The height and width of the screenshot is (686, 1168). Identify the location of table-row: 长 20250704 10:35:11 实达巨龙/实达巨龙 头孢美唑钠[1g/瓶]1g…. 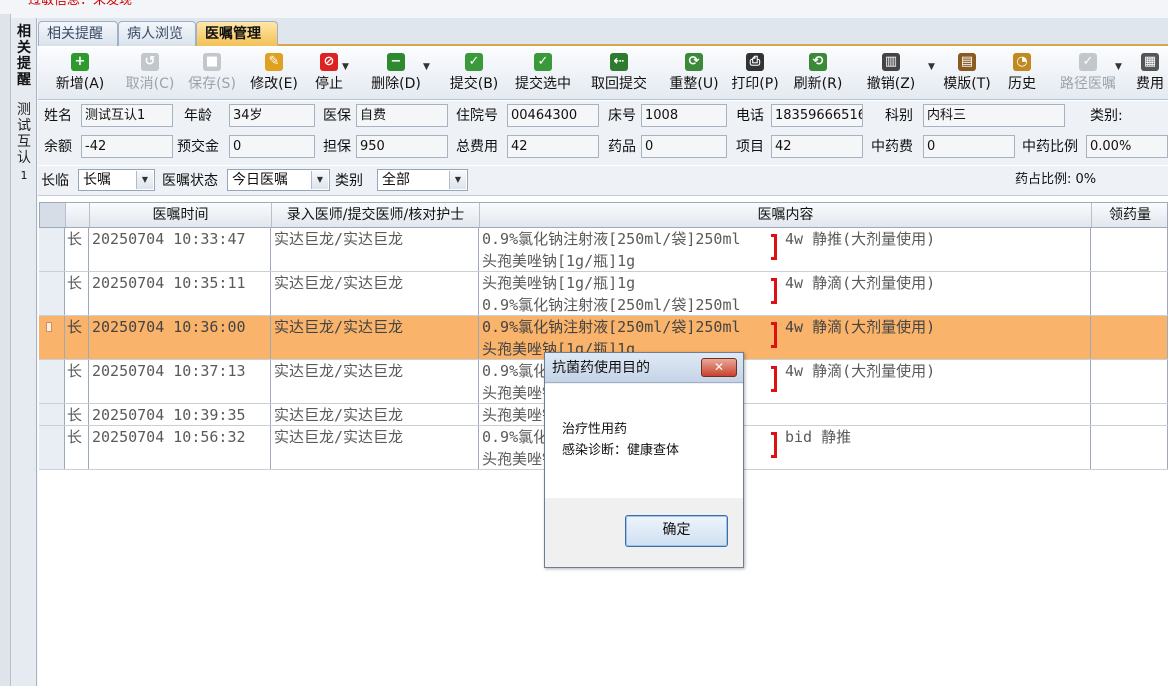
(603, 294).